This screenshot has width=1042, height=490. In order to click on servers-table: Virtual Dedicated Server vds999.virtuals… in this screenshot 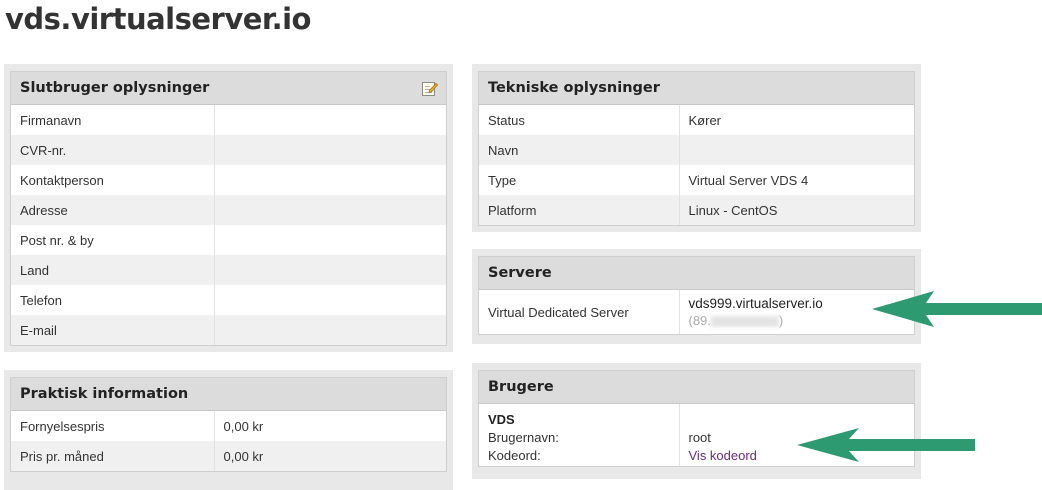, I will do `click(696, 312)`.